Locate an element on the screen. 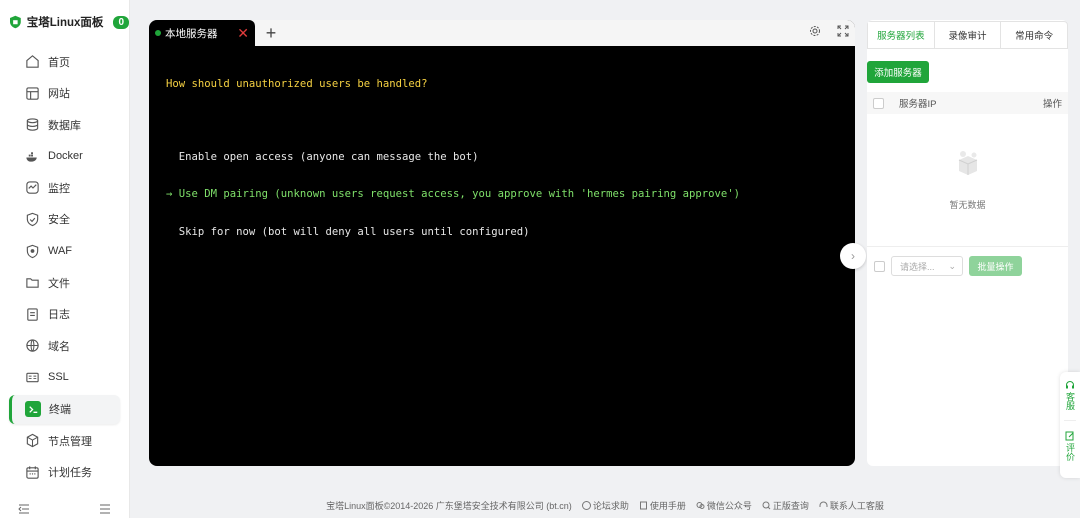 Image resolution: width=1080 pixels, height=518 pixels. batch-toolbar: 请选择... ⌄ 批量操作 is located at coordinates (967, 261).